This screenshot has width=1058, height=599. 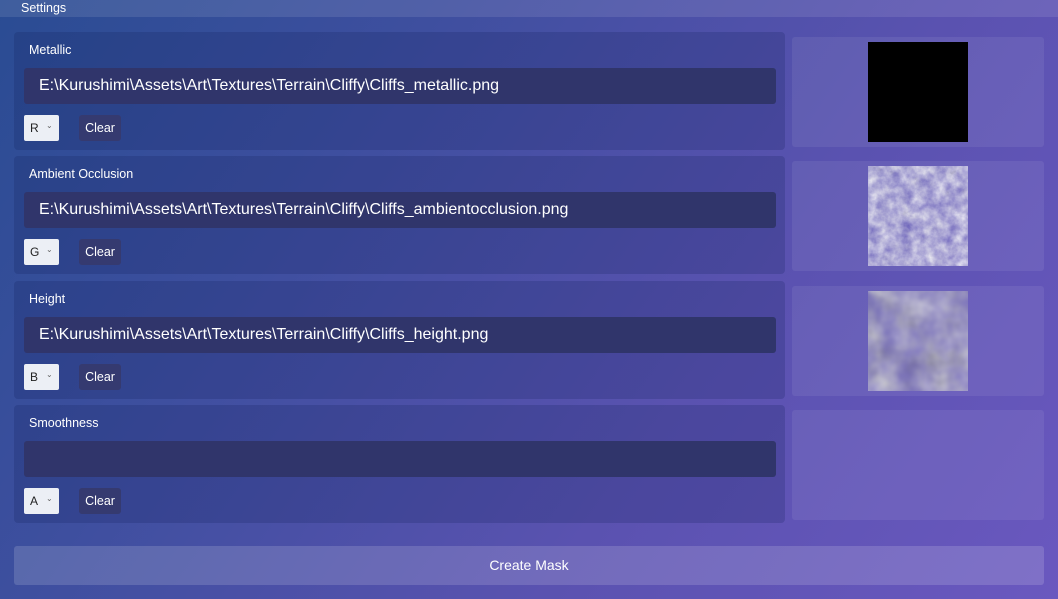 What do you see at coordinates (100, 501) in the screenshot?
I see `smoothness-clear-button: Clear` at bounding box center [100, 501].